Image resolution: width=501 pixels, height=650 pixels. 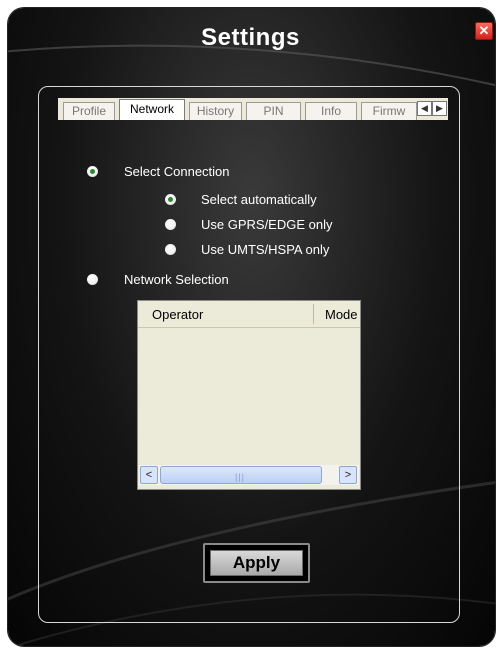 I want to click on select-automatically-radio, so click(x=170, y=199).